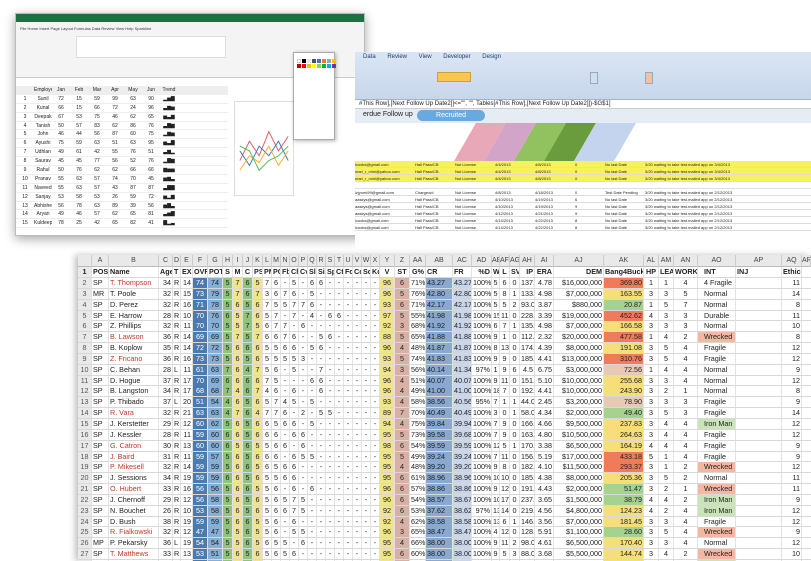 This screenshot has width=811, height=561. I want to click on cell: 15, so click(85, 423).